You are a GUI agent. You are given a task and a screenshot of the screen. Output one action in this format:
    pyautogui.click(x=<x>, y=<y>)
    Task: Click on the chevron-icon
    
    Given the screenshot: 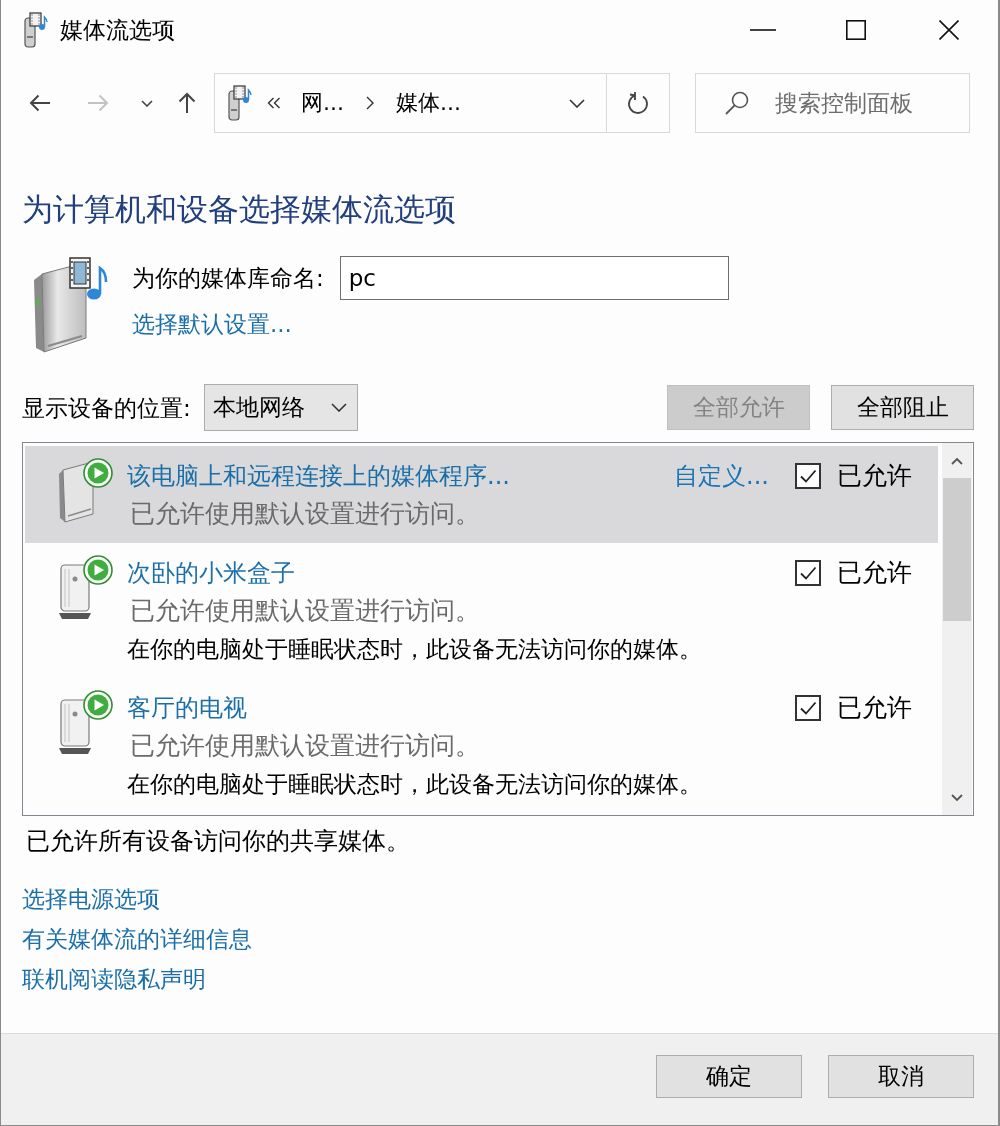 What is the action you would take?
    pyautogui.click(x=370, y=103)
    